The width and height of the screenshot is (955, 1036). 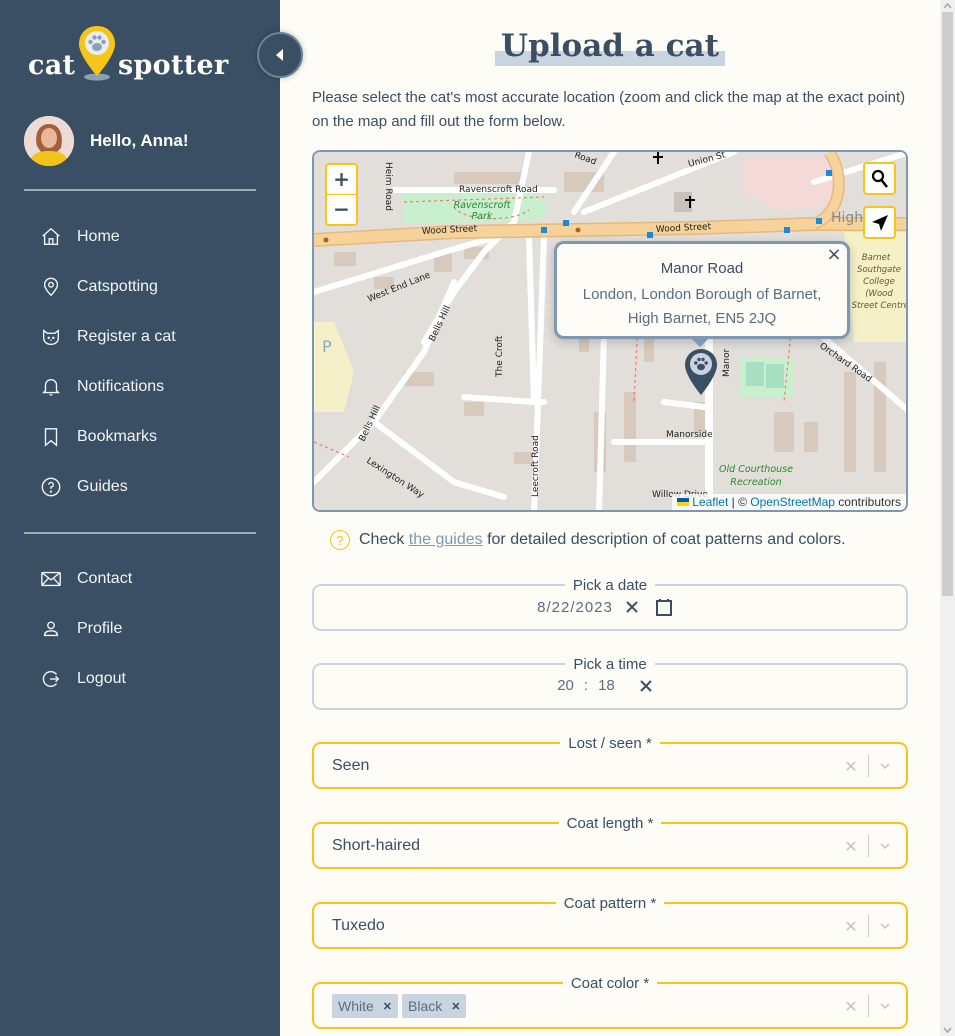 I want to click on map-label: High, so click(x=847, y=218).